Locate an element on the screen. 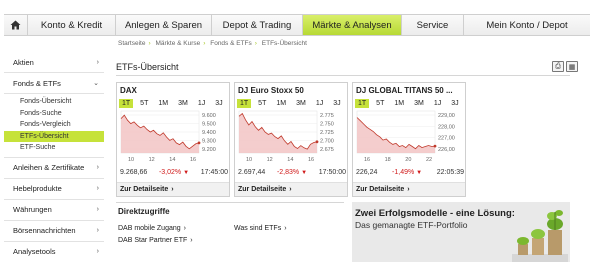  sidebar-item-aktien: Aktien › is located at coordinates (54, 62).